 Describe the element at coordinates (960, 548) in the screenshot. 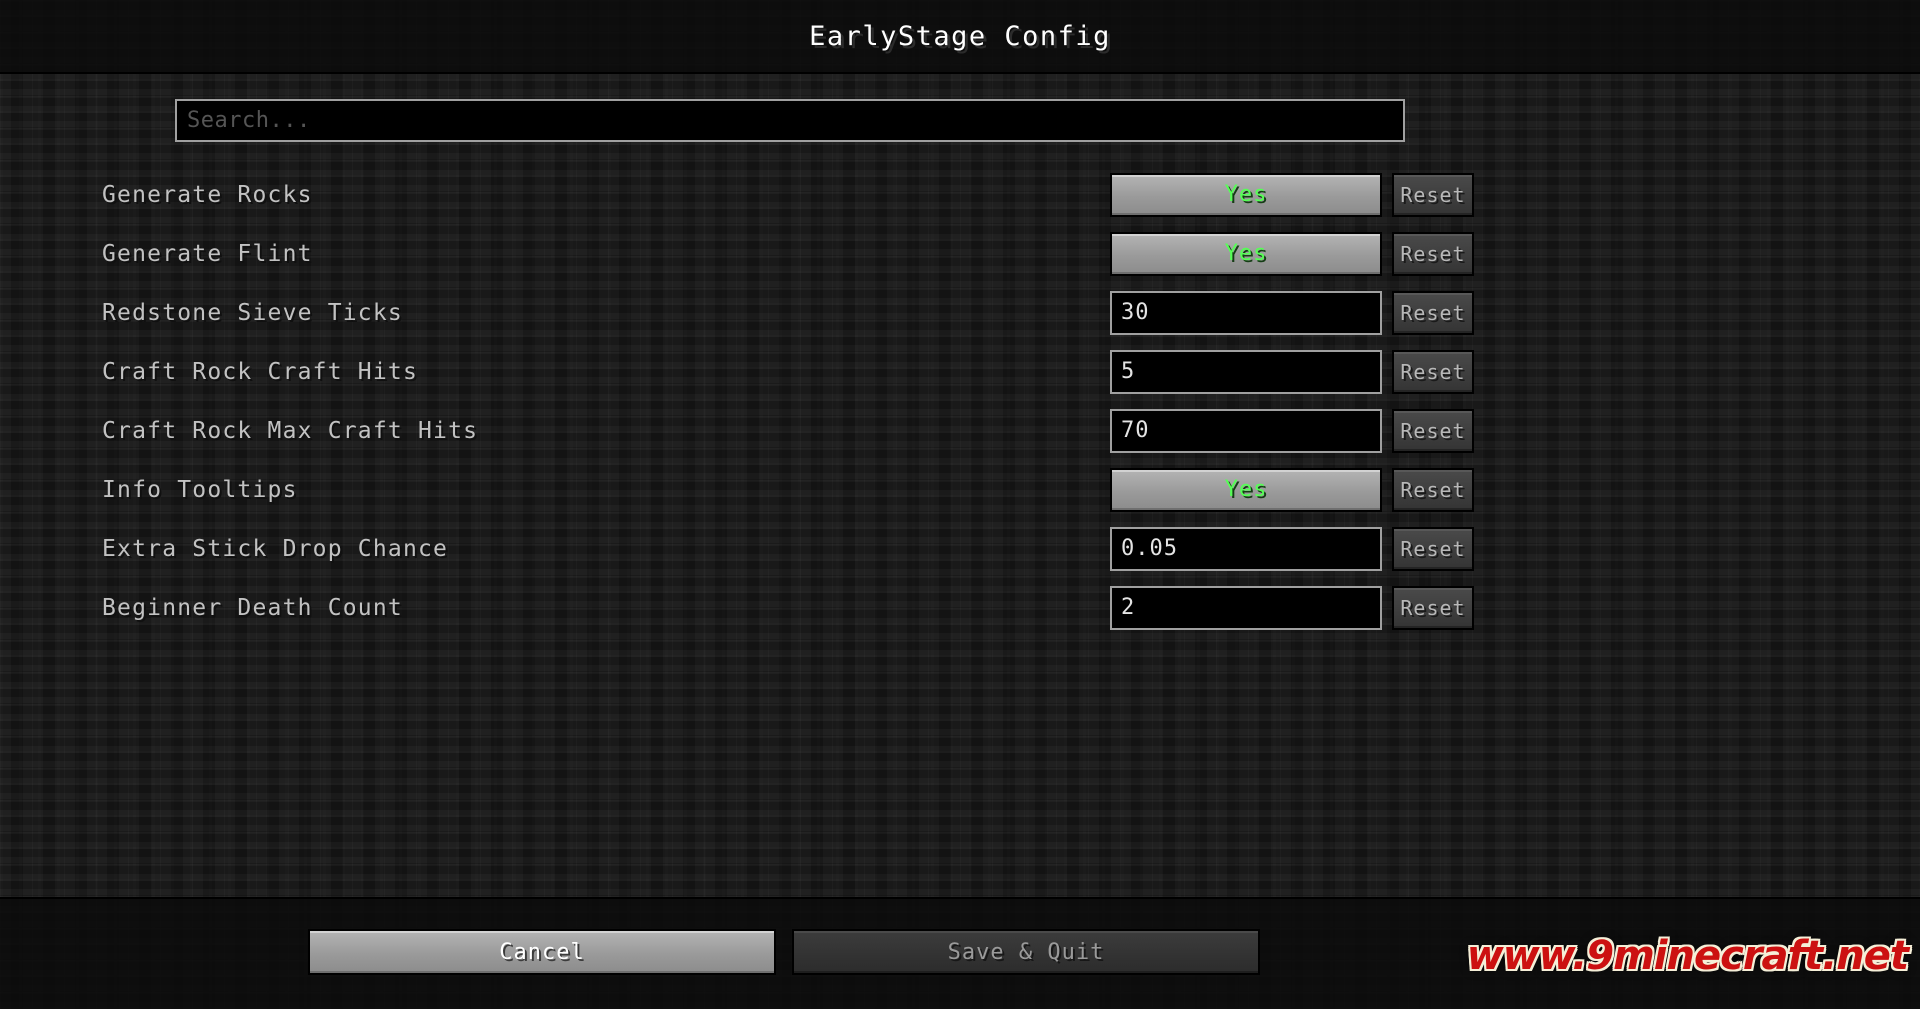

I see `option-row: Extra Stick Drop Chance Reset` at that location.